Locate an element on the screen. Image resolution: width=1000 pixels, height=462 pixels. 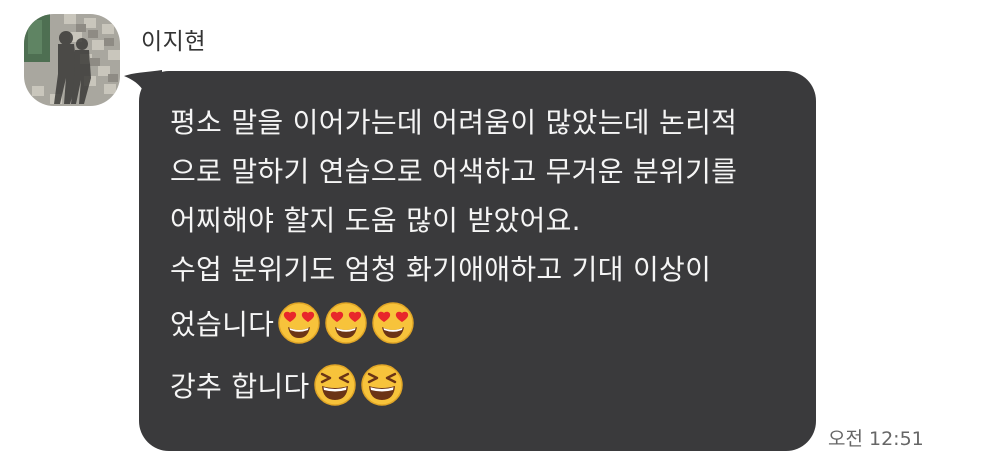
sender-name: 이지현 is located at coordinates (173, 42).